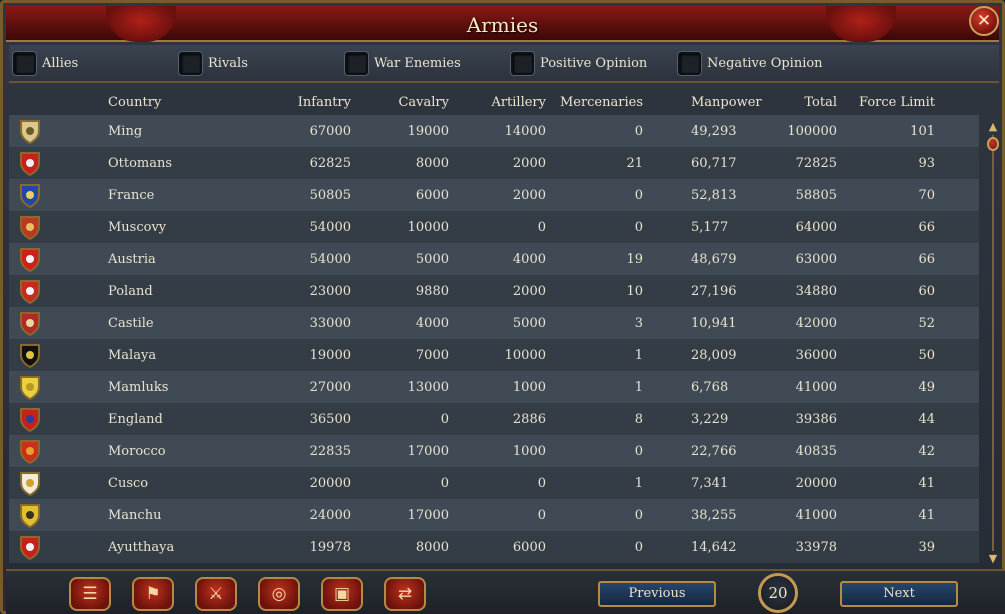  Describe the element at coordinates (128, 483) in the screenshot. I see `cell-country: Cusco` at that location.